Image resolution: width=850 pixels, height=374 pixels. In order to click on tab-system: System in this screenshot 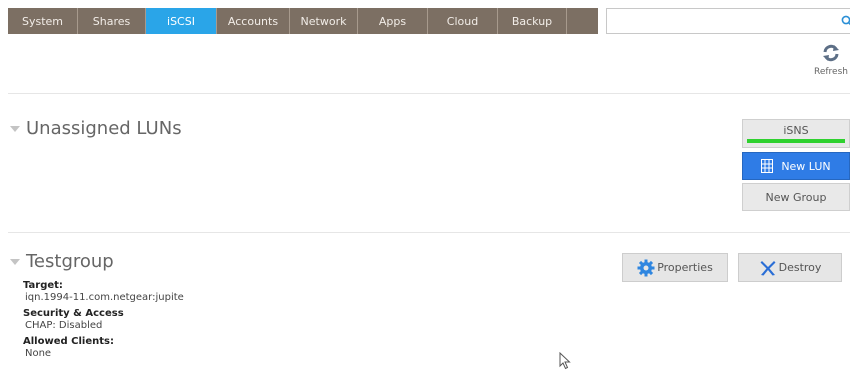, I will do `click(43, 21)`.